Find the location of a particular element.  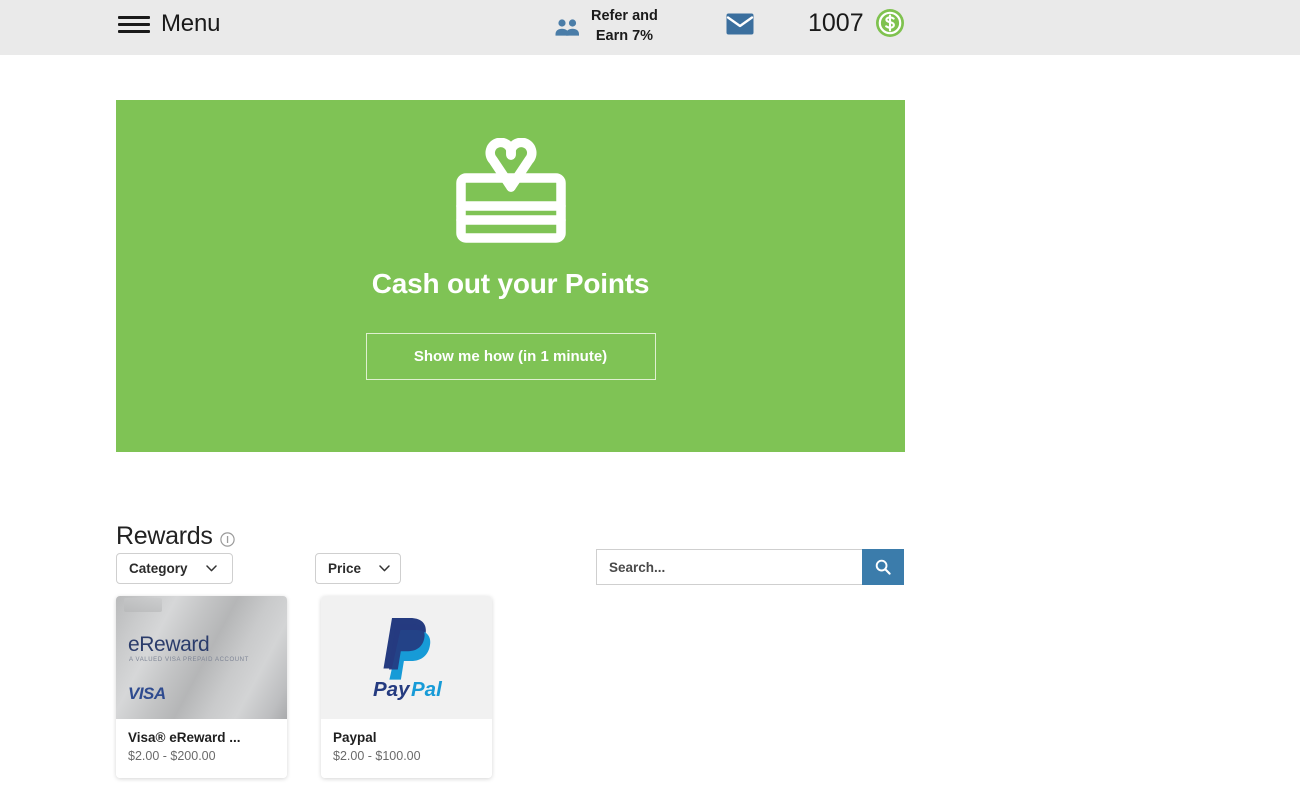

top-header-bar: Menu Refer and Earn 7% 1007 is located at coordinates (650, 27).